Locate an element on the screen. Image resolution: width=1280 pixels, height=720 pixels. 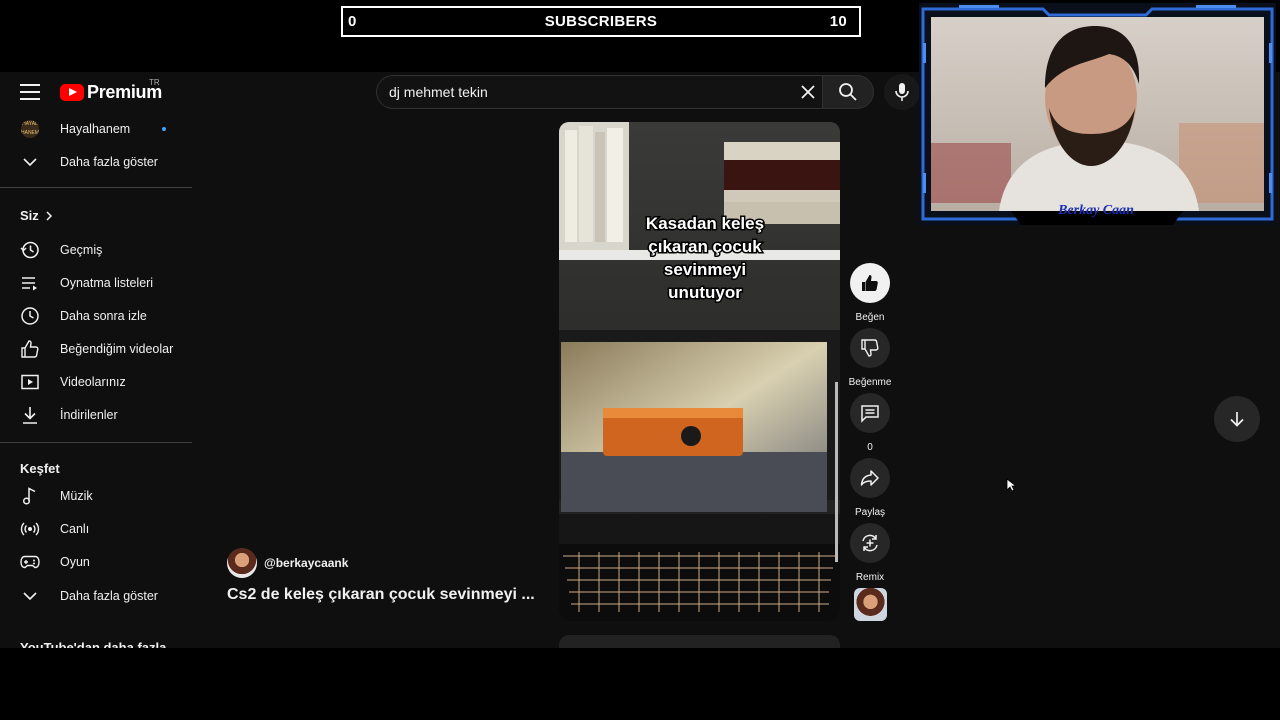
clock-icon is located at coordinates (30, 316).